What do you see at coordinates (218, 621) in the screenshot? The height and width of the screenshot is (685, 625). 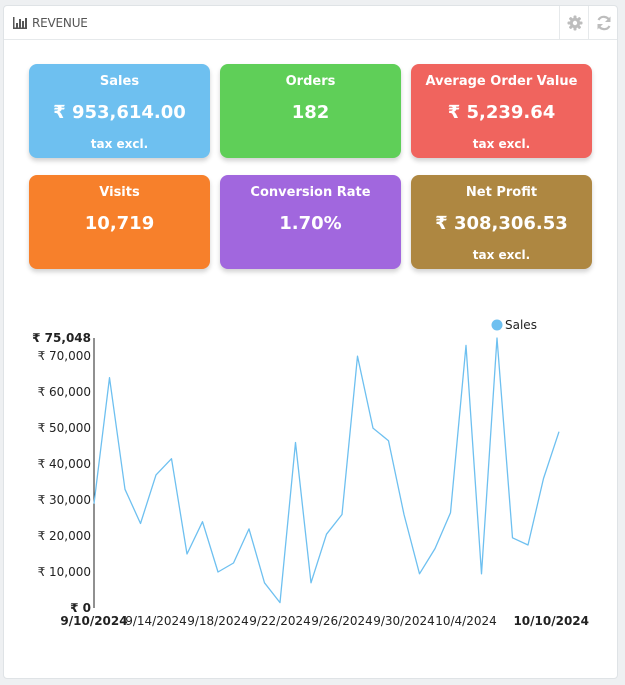 I see `x-tick-label: 9/18/2024` at bounding box center [218, 621].